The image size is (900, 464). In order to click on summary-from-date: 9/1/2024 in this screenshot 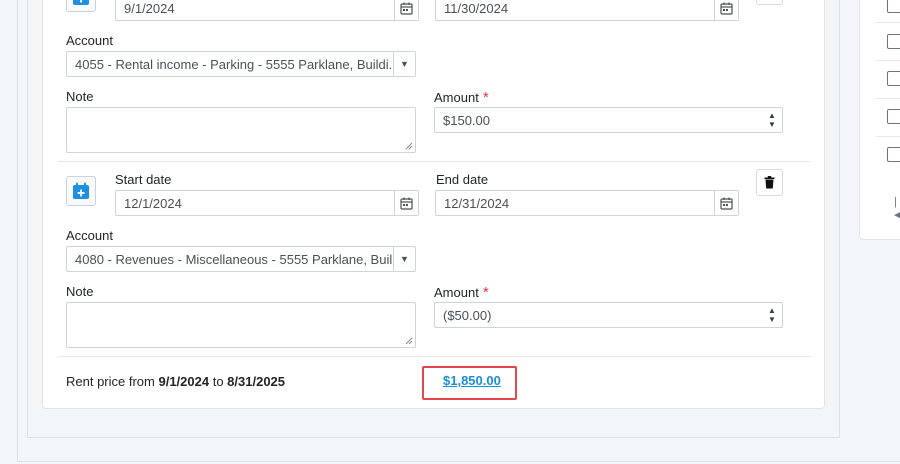, I will do `click(184, 381)`.